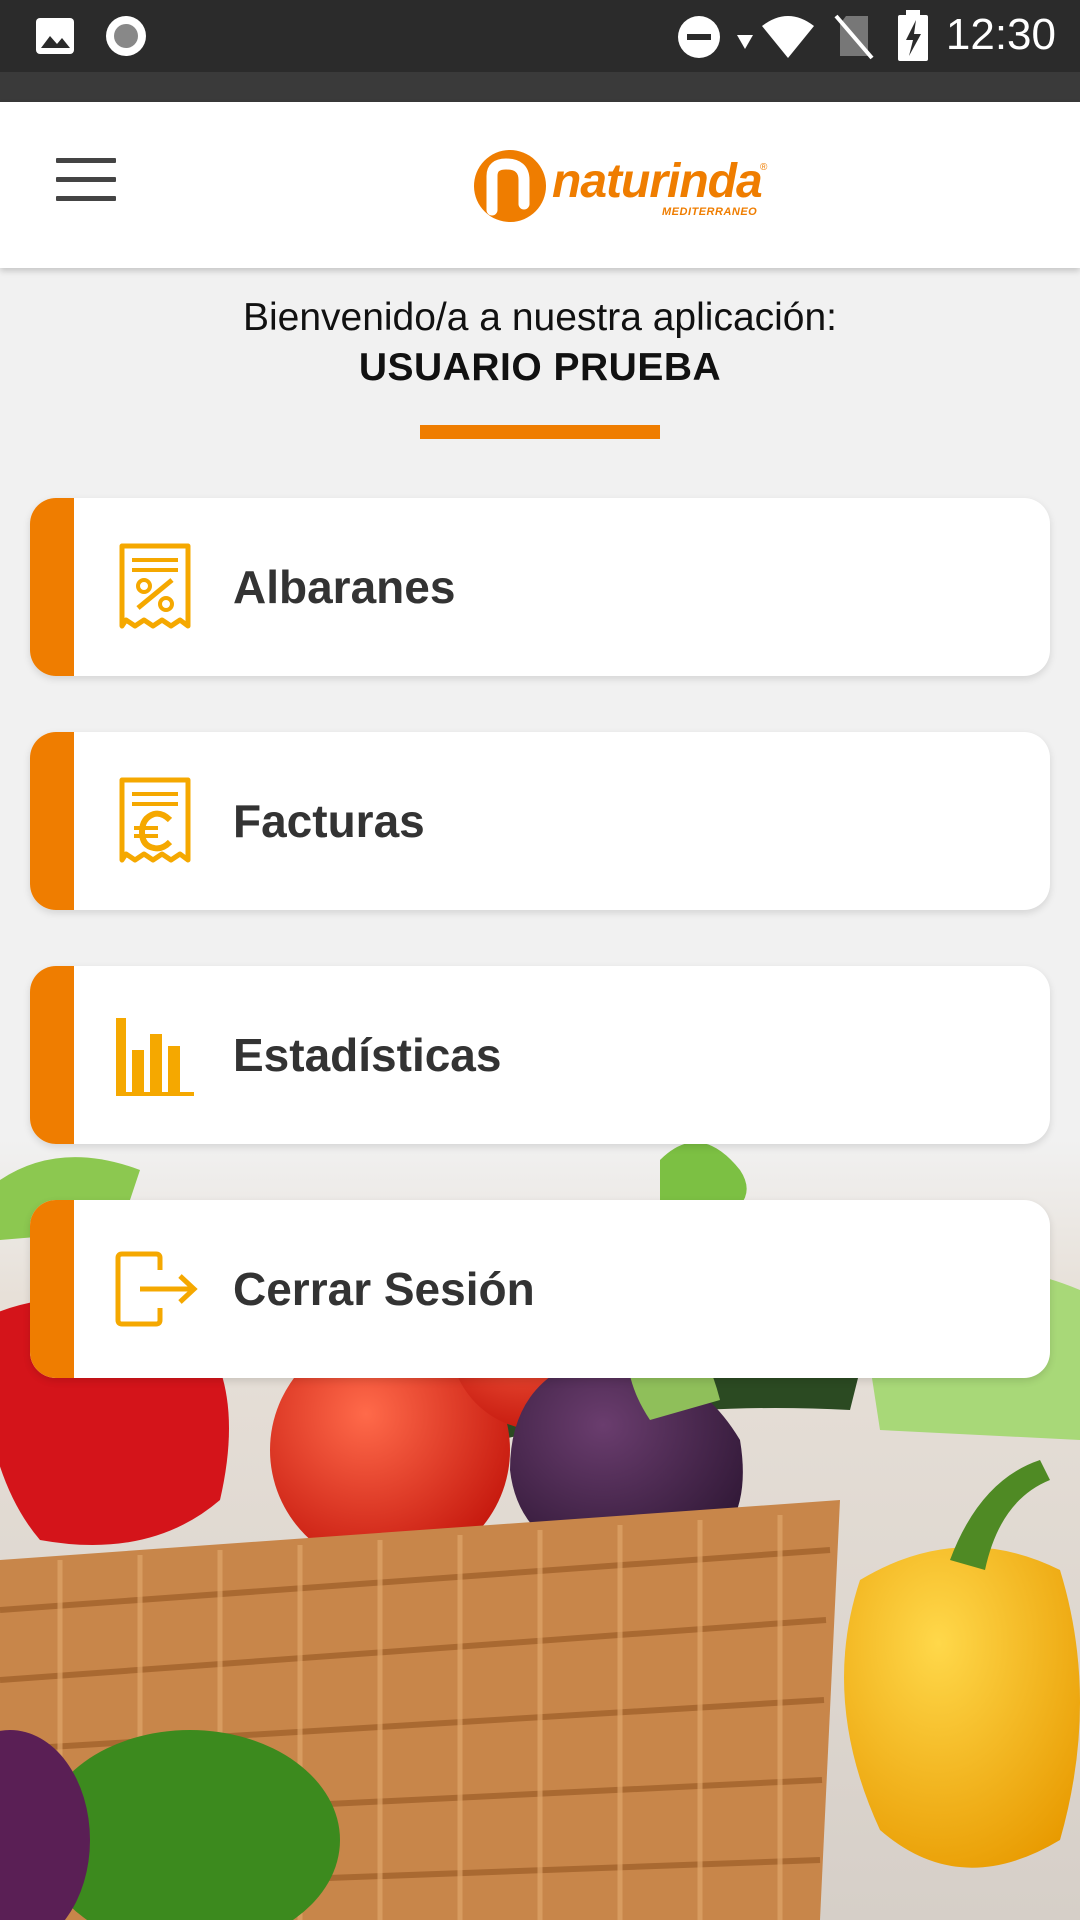 This screenshot has width=1080, height=1920. I want to click on status-bar: 12:30, so click(540, 36).